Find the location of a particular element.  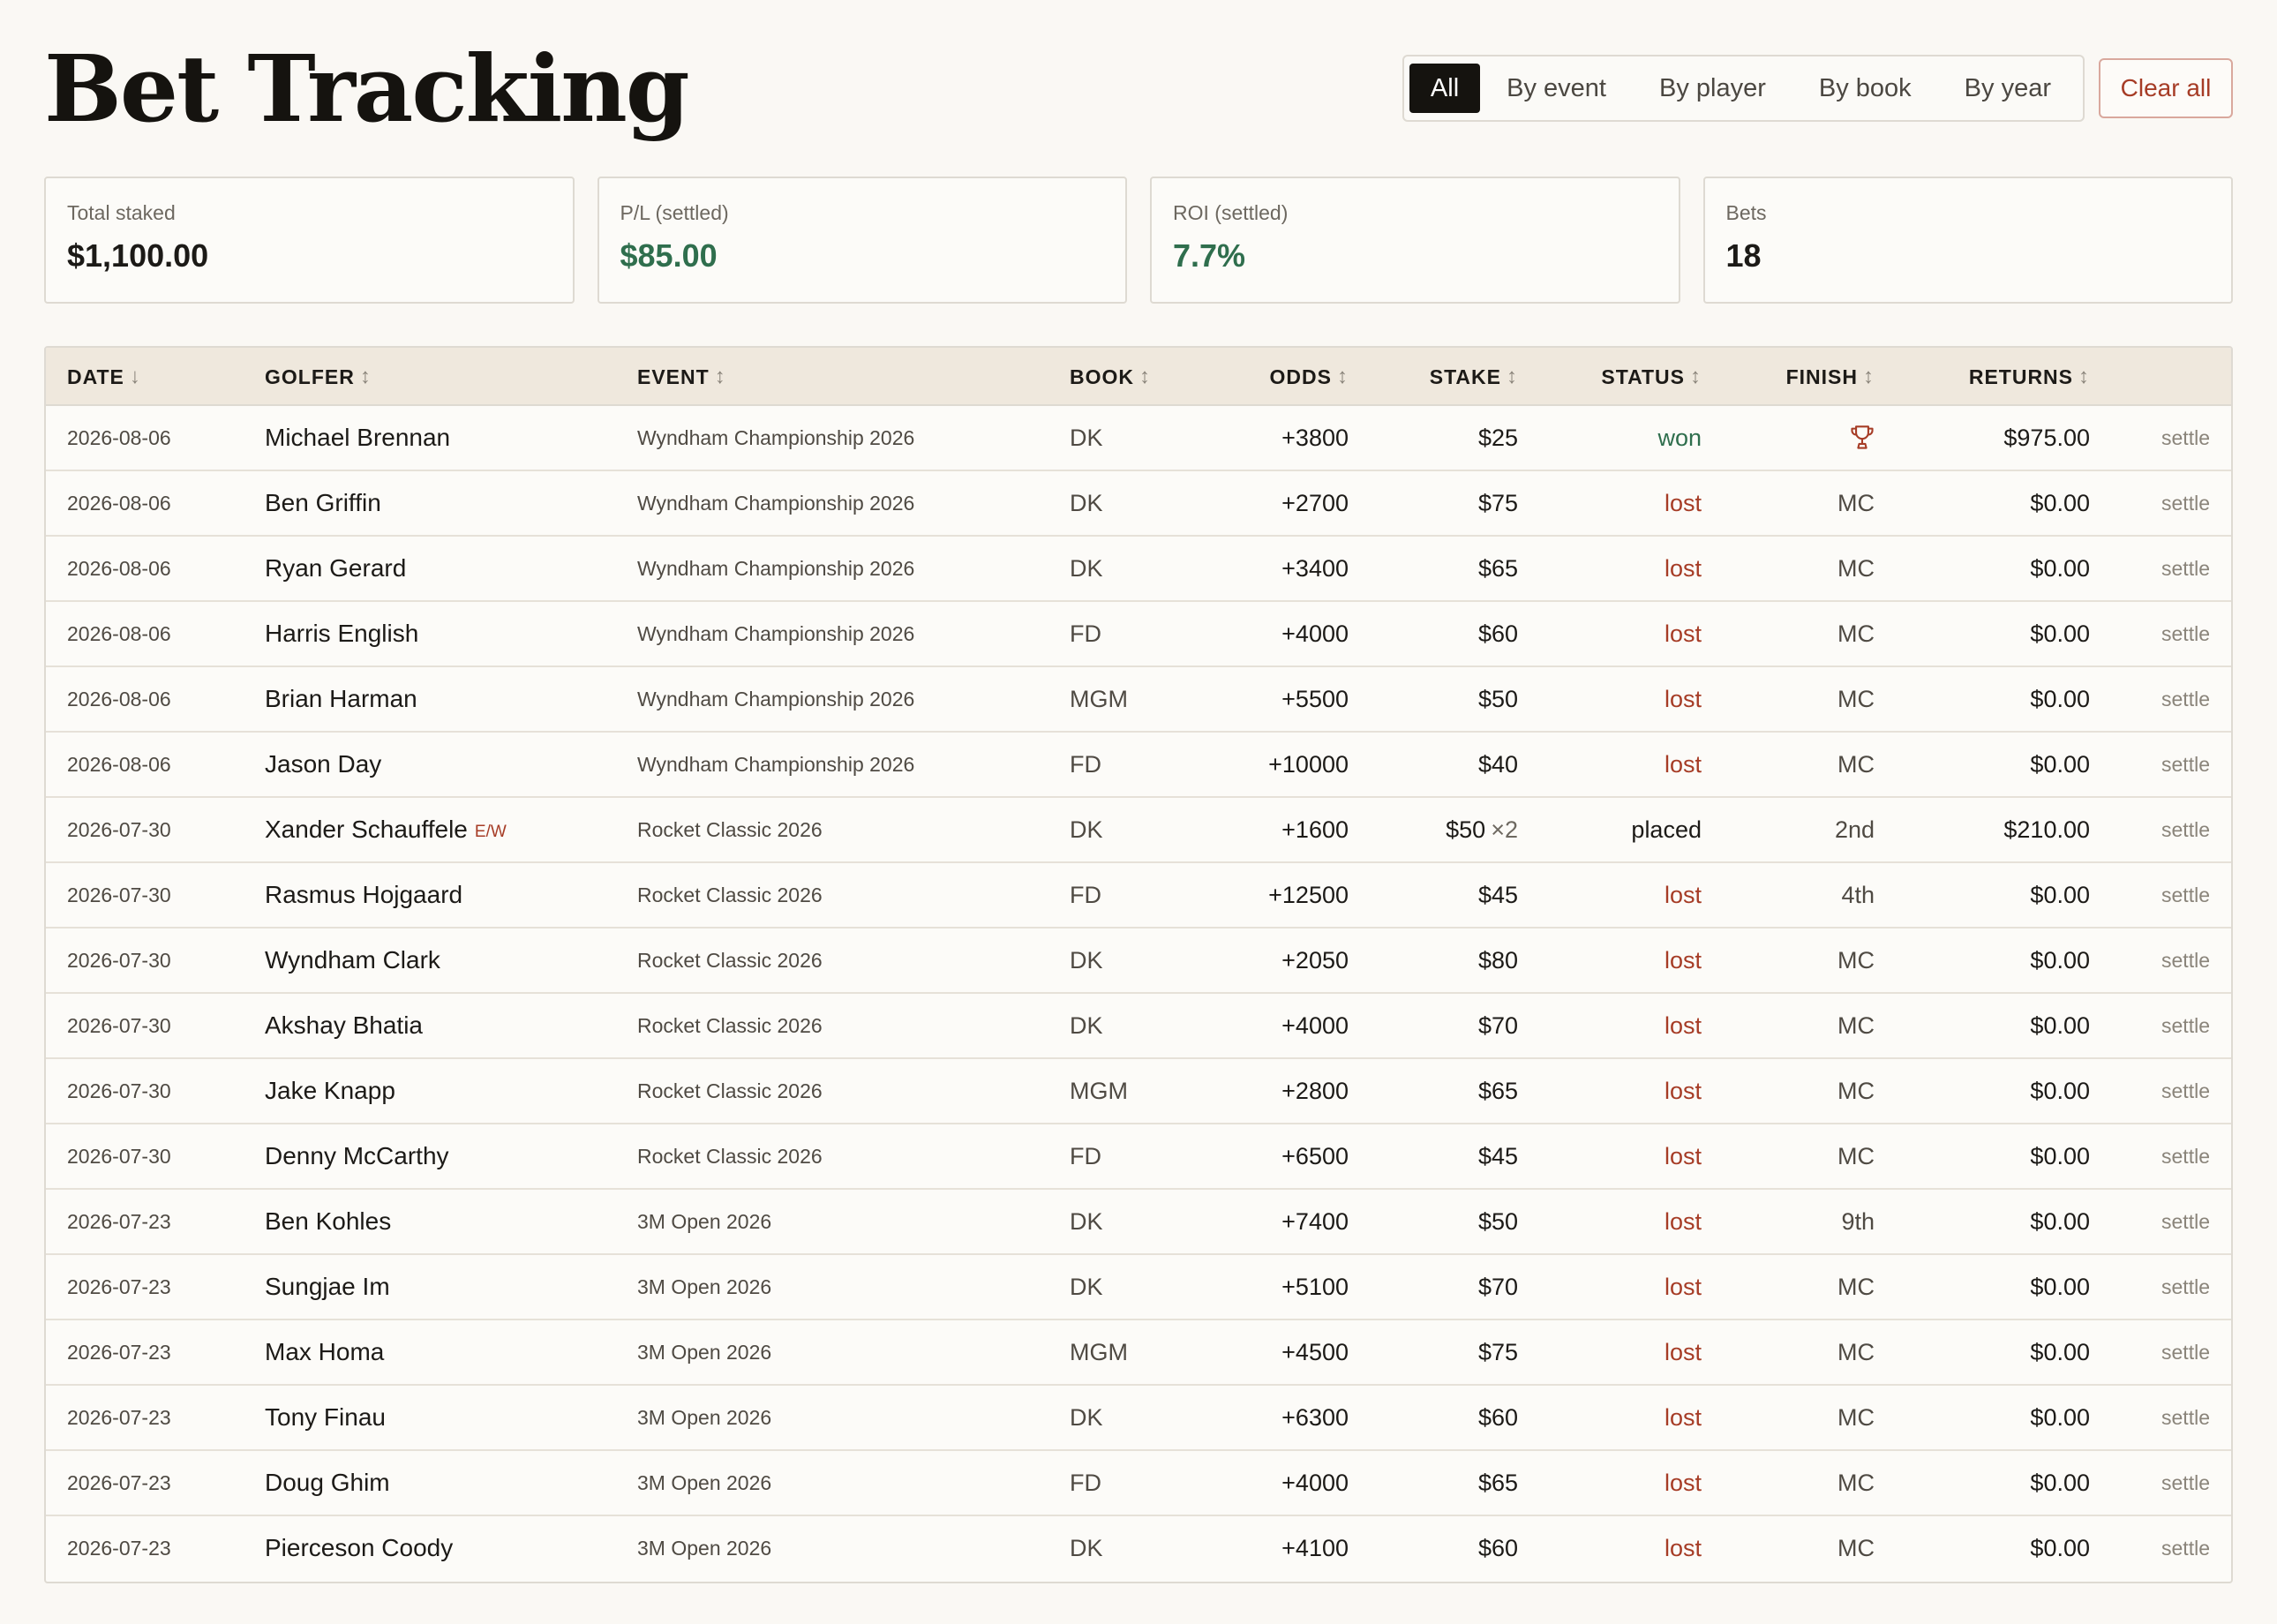

column-header-book: BOOK ↕ is located at coordinates (1110, 377).